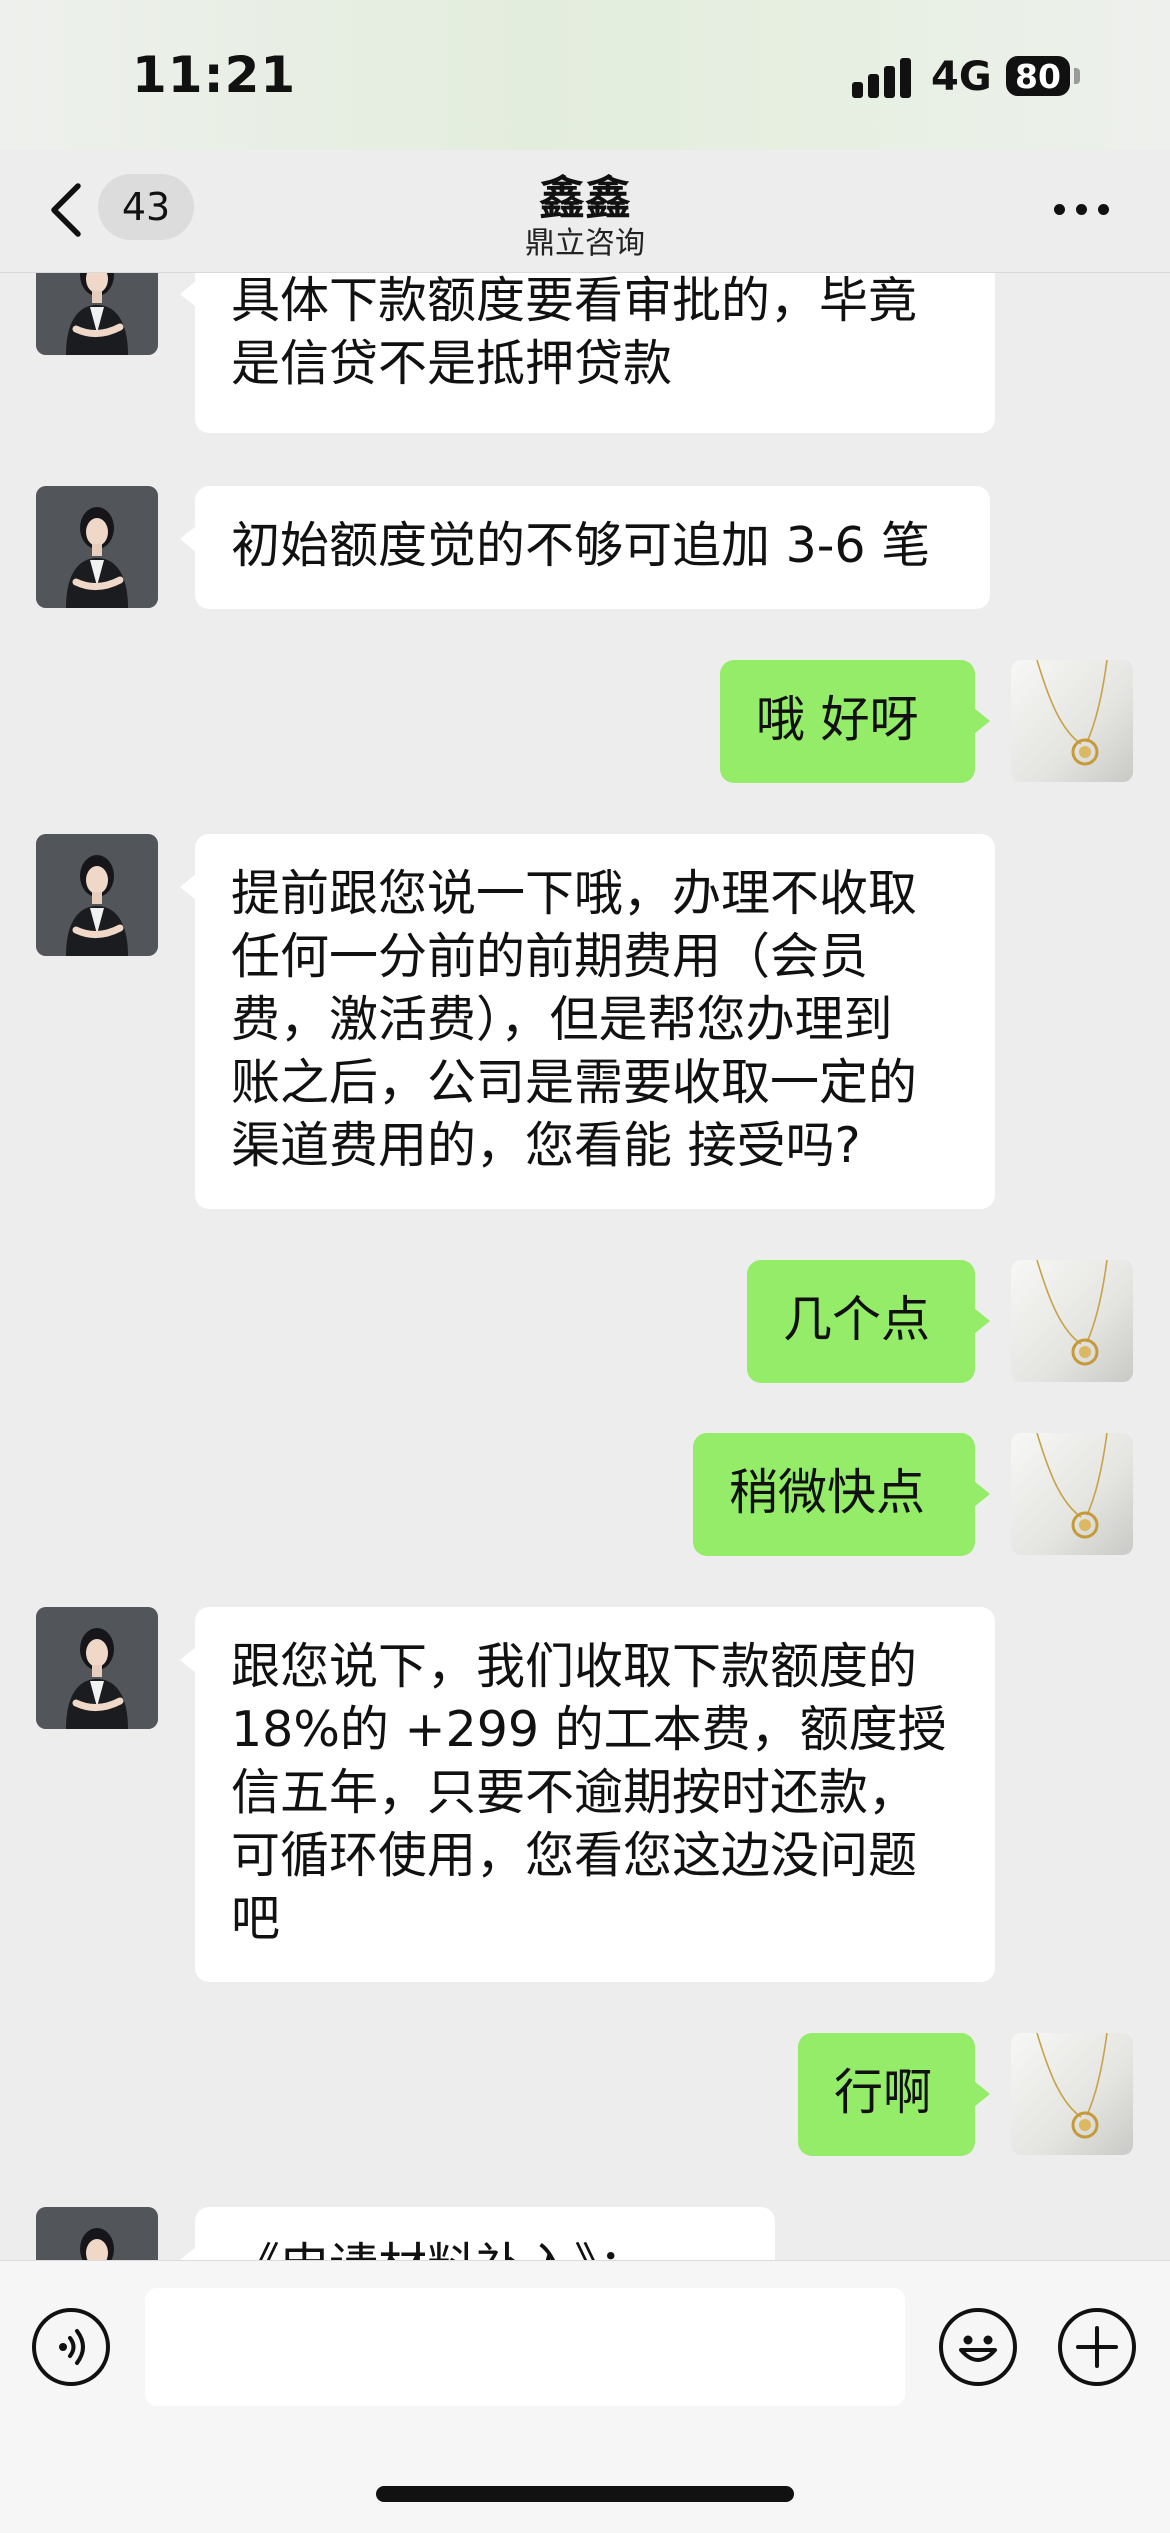  What do you see at coordinates (868, 1321) in the screenshot?
I see `sent-message: 几个点` at bounding box center [868, 1321].